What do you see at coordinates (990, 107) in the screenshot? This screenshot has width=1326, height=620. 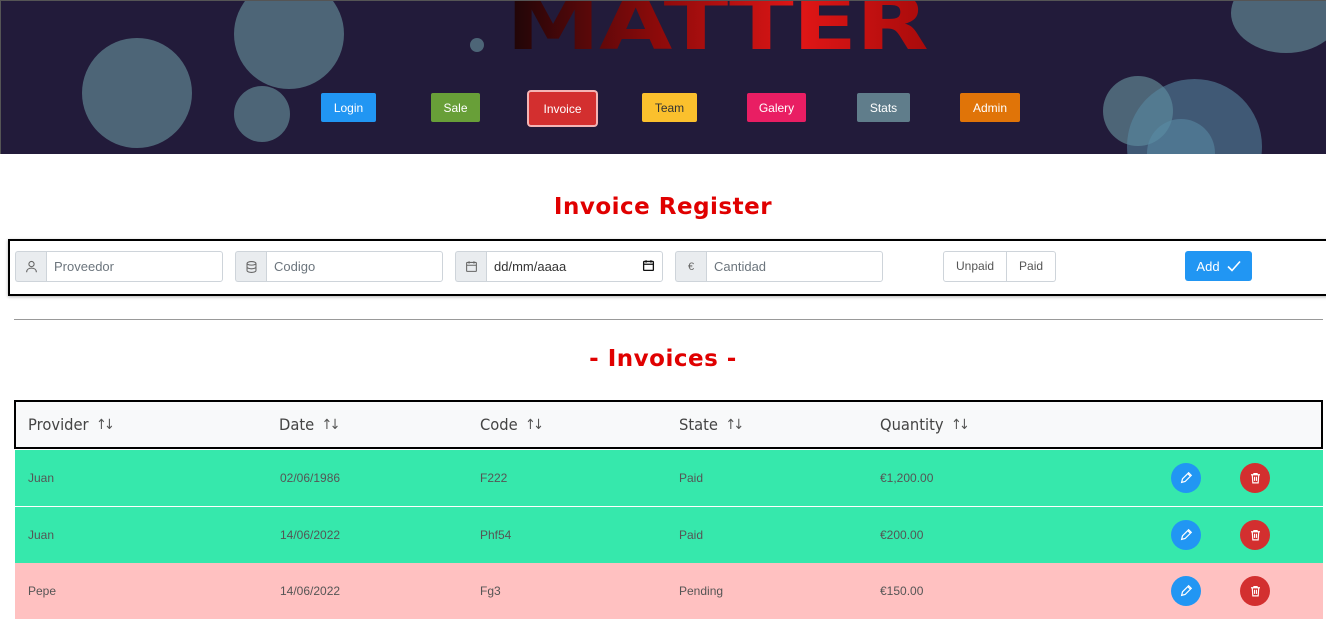 I see `nav-admin-button: Admin` at bounding box center [990, 107].